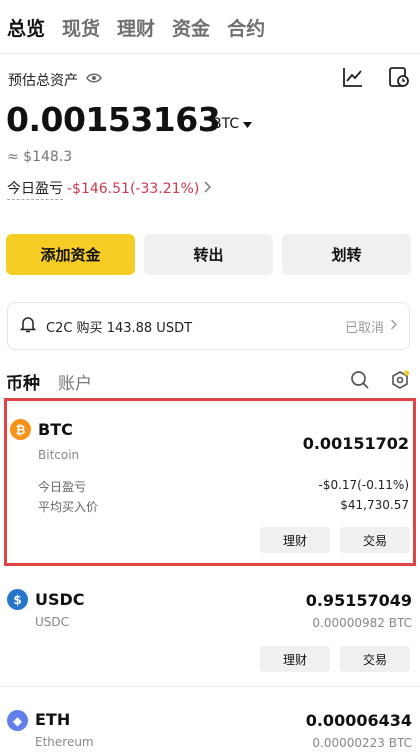 The image size is (420, 756). What do you see at coordinates (374, 505) in the screenshot?
I see `avg-price-value: $41,730.57` at bounding box center [374, 505].